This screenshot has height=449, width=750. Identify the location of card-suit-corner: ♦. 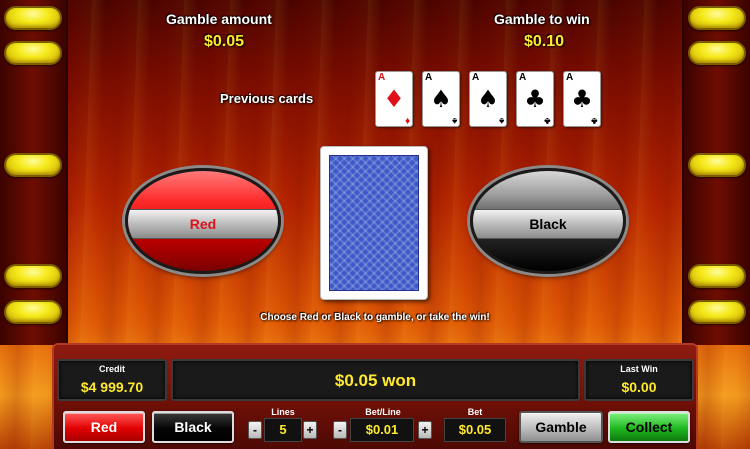
(407, 120).